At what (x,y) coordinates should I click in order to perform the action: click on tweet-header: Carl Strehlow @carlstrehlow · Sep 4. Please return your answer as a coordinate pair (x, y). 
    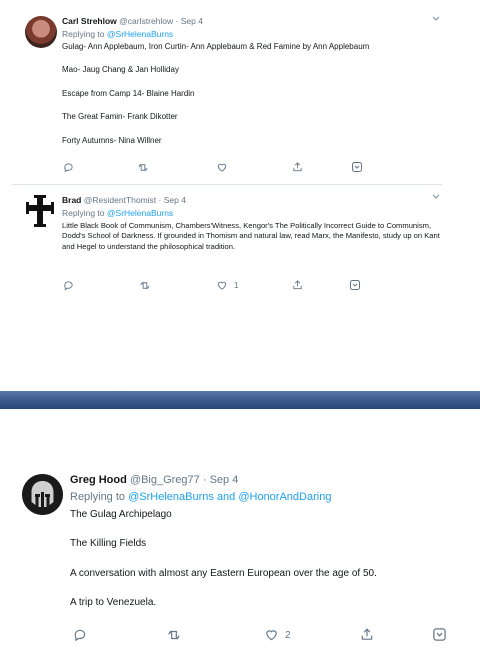
    Looking at the image, I should click on (132, 21).